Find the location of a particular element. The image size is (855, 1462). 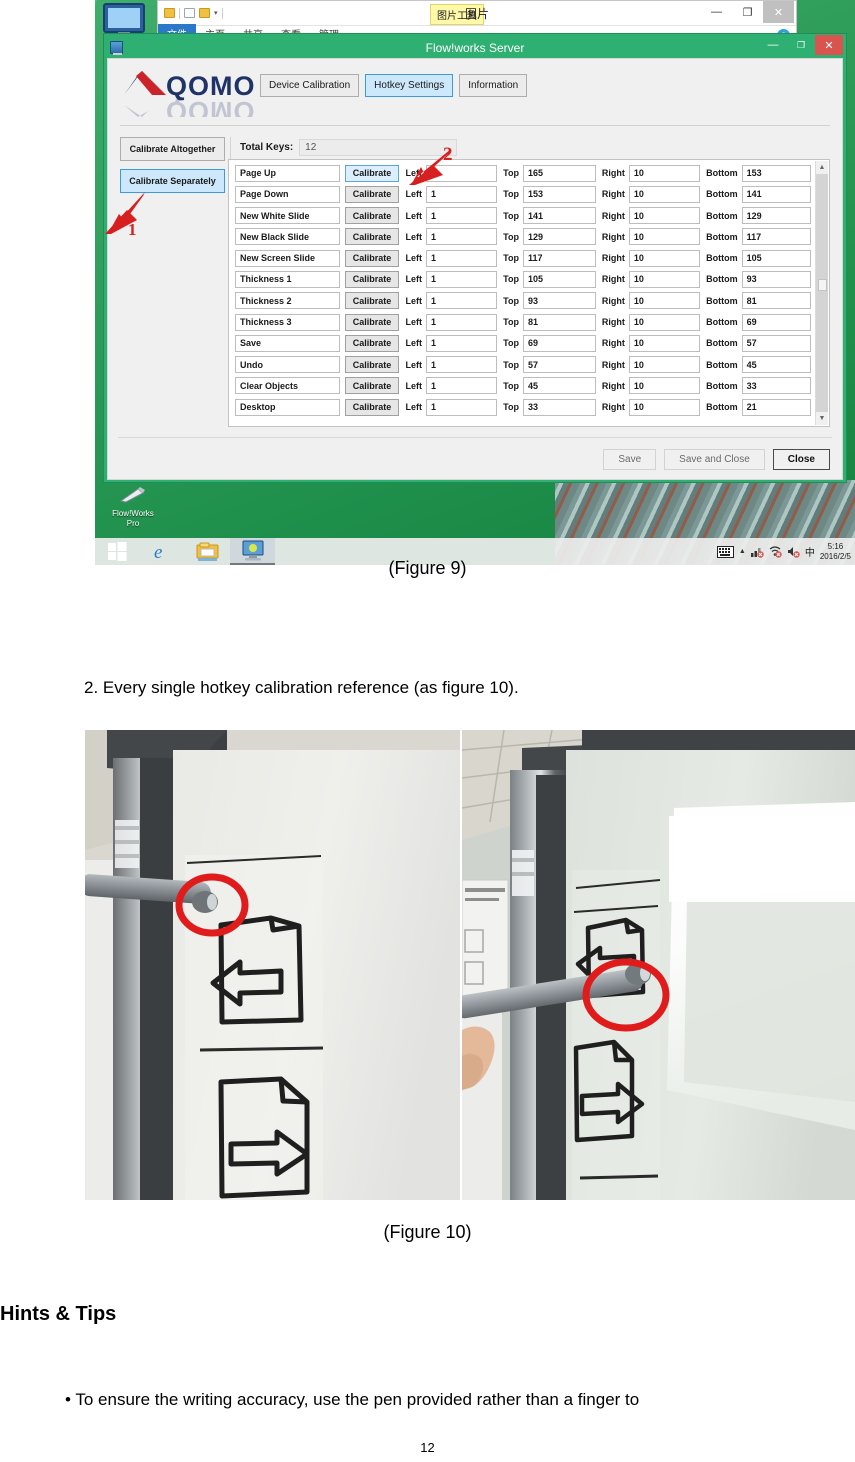

explorer-close-button: ✕ is located at coordinates (778, 12).